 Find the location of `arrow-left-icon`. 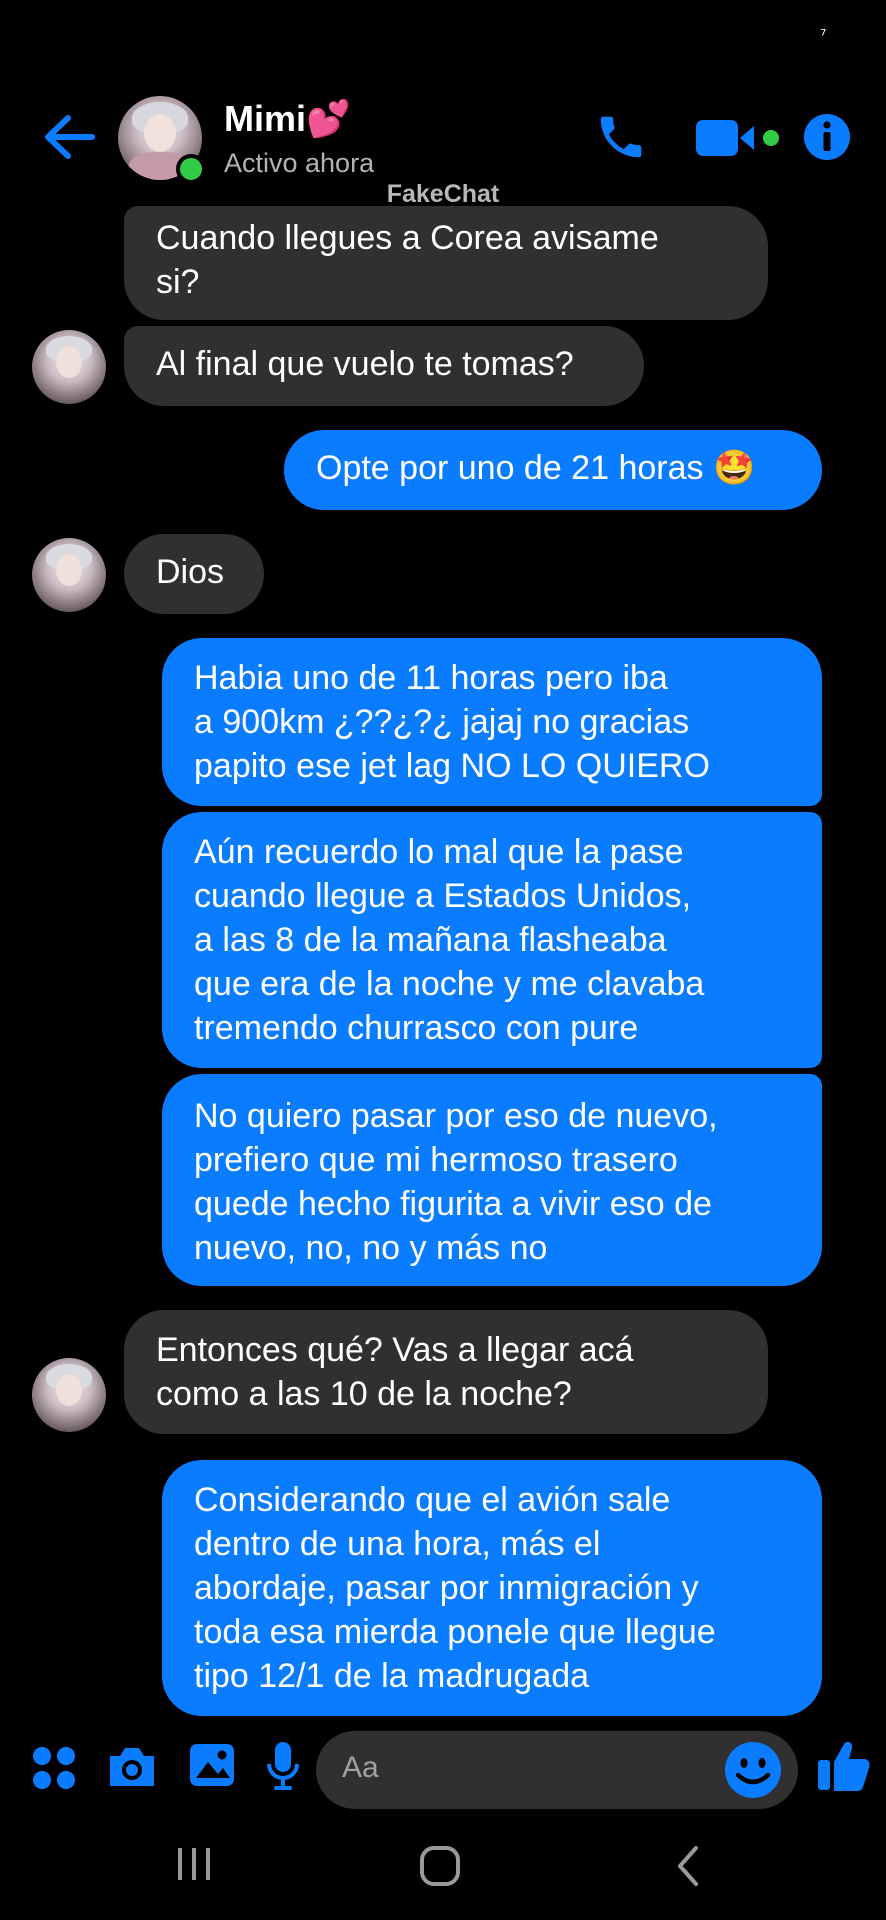

arrow-left-icon is located at coordinates (70, 137).